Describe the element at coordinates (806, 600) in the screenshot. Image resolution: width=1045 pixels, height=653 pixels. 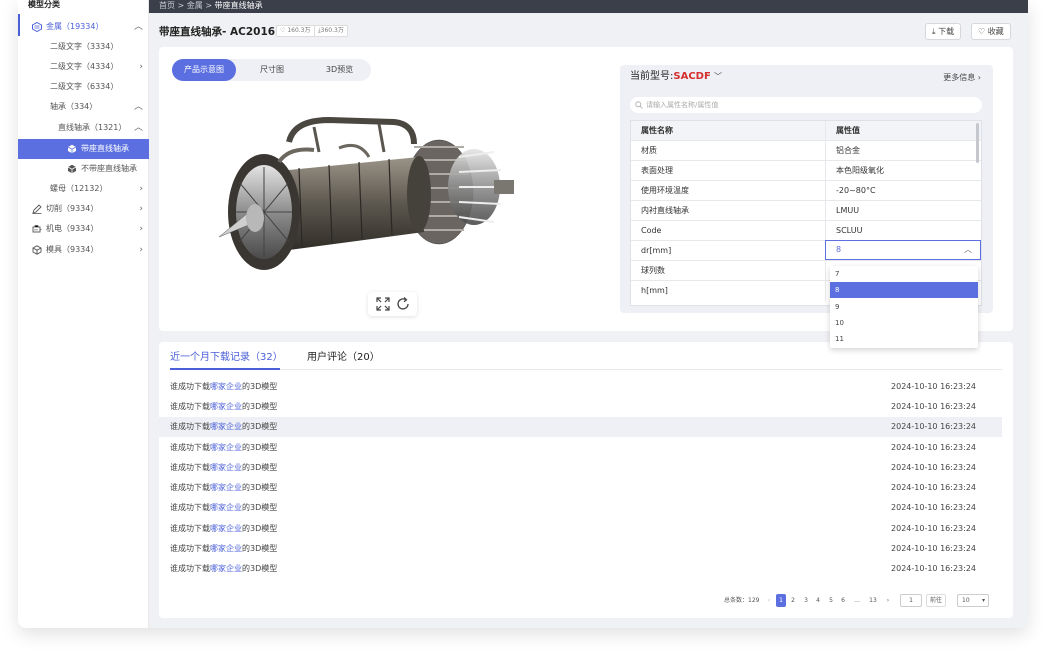
I see `page-button: 3` at that location.